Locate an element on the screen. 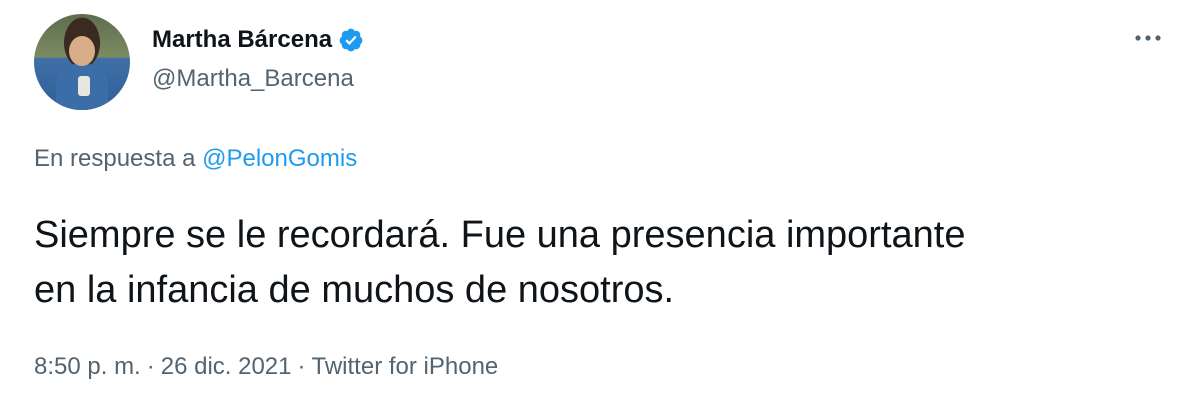 Image resolution: width=1200 pixels, height=408 pixels. reply-context: En respuesta a @PelonGomis is located at coordinates (195, 159).